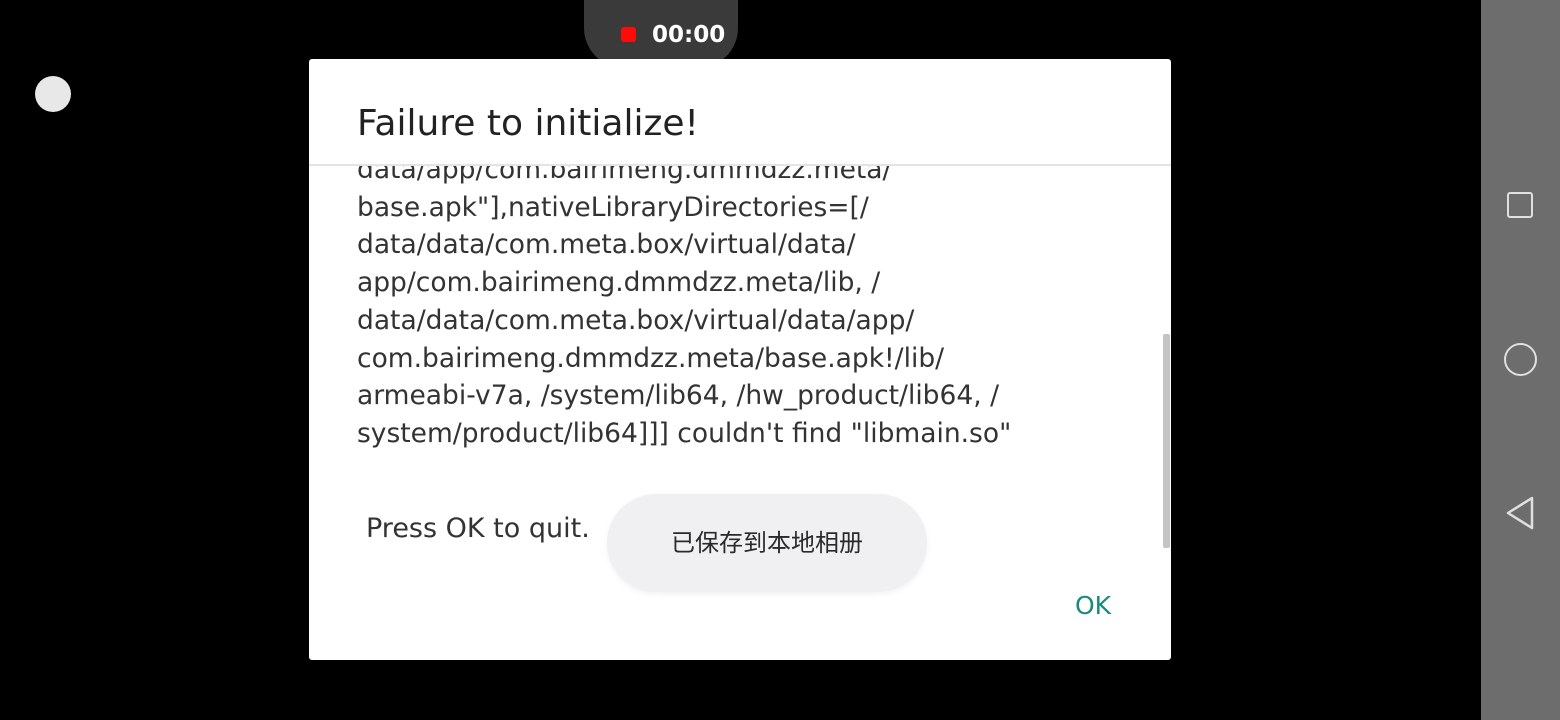  Describe the element at coordinates (613, 207) in the screenshot. I see `message-line: base.apk"],nativeLibraryDirectories=[/` at that location.